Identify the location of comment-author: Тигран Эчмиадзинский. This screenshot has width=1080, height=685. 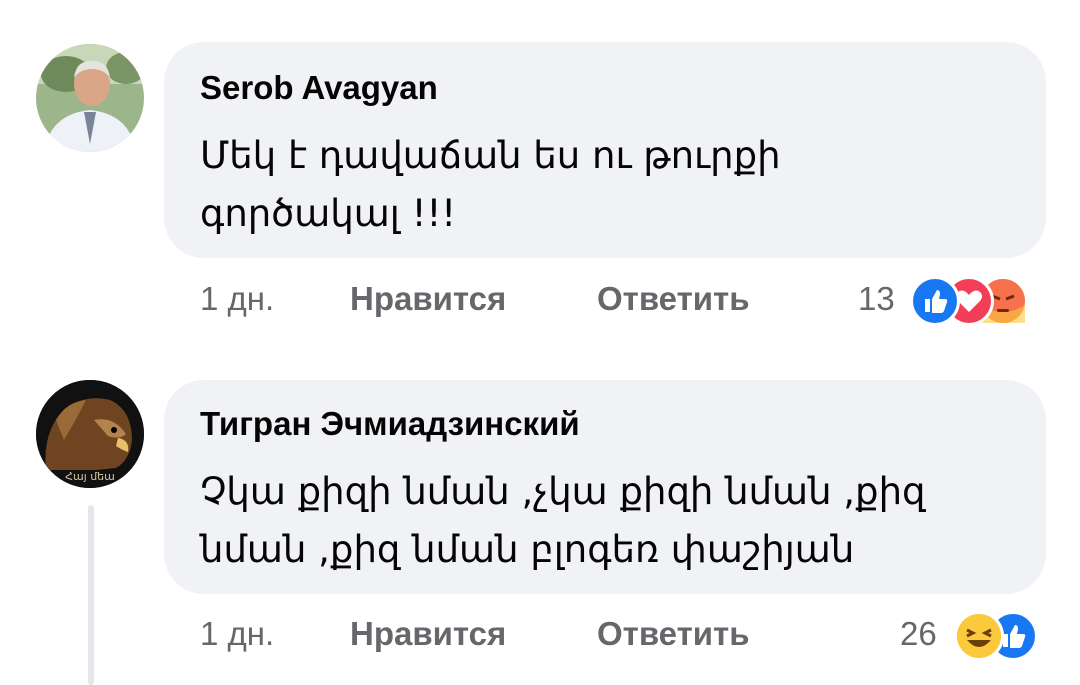
(390, 424).